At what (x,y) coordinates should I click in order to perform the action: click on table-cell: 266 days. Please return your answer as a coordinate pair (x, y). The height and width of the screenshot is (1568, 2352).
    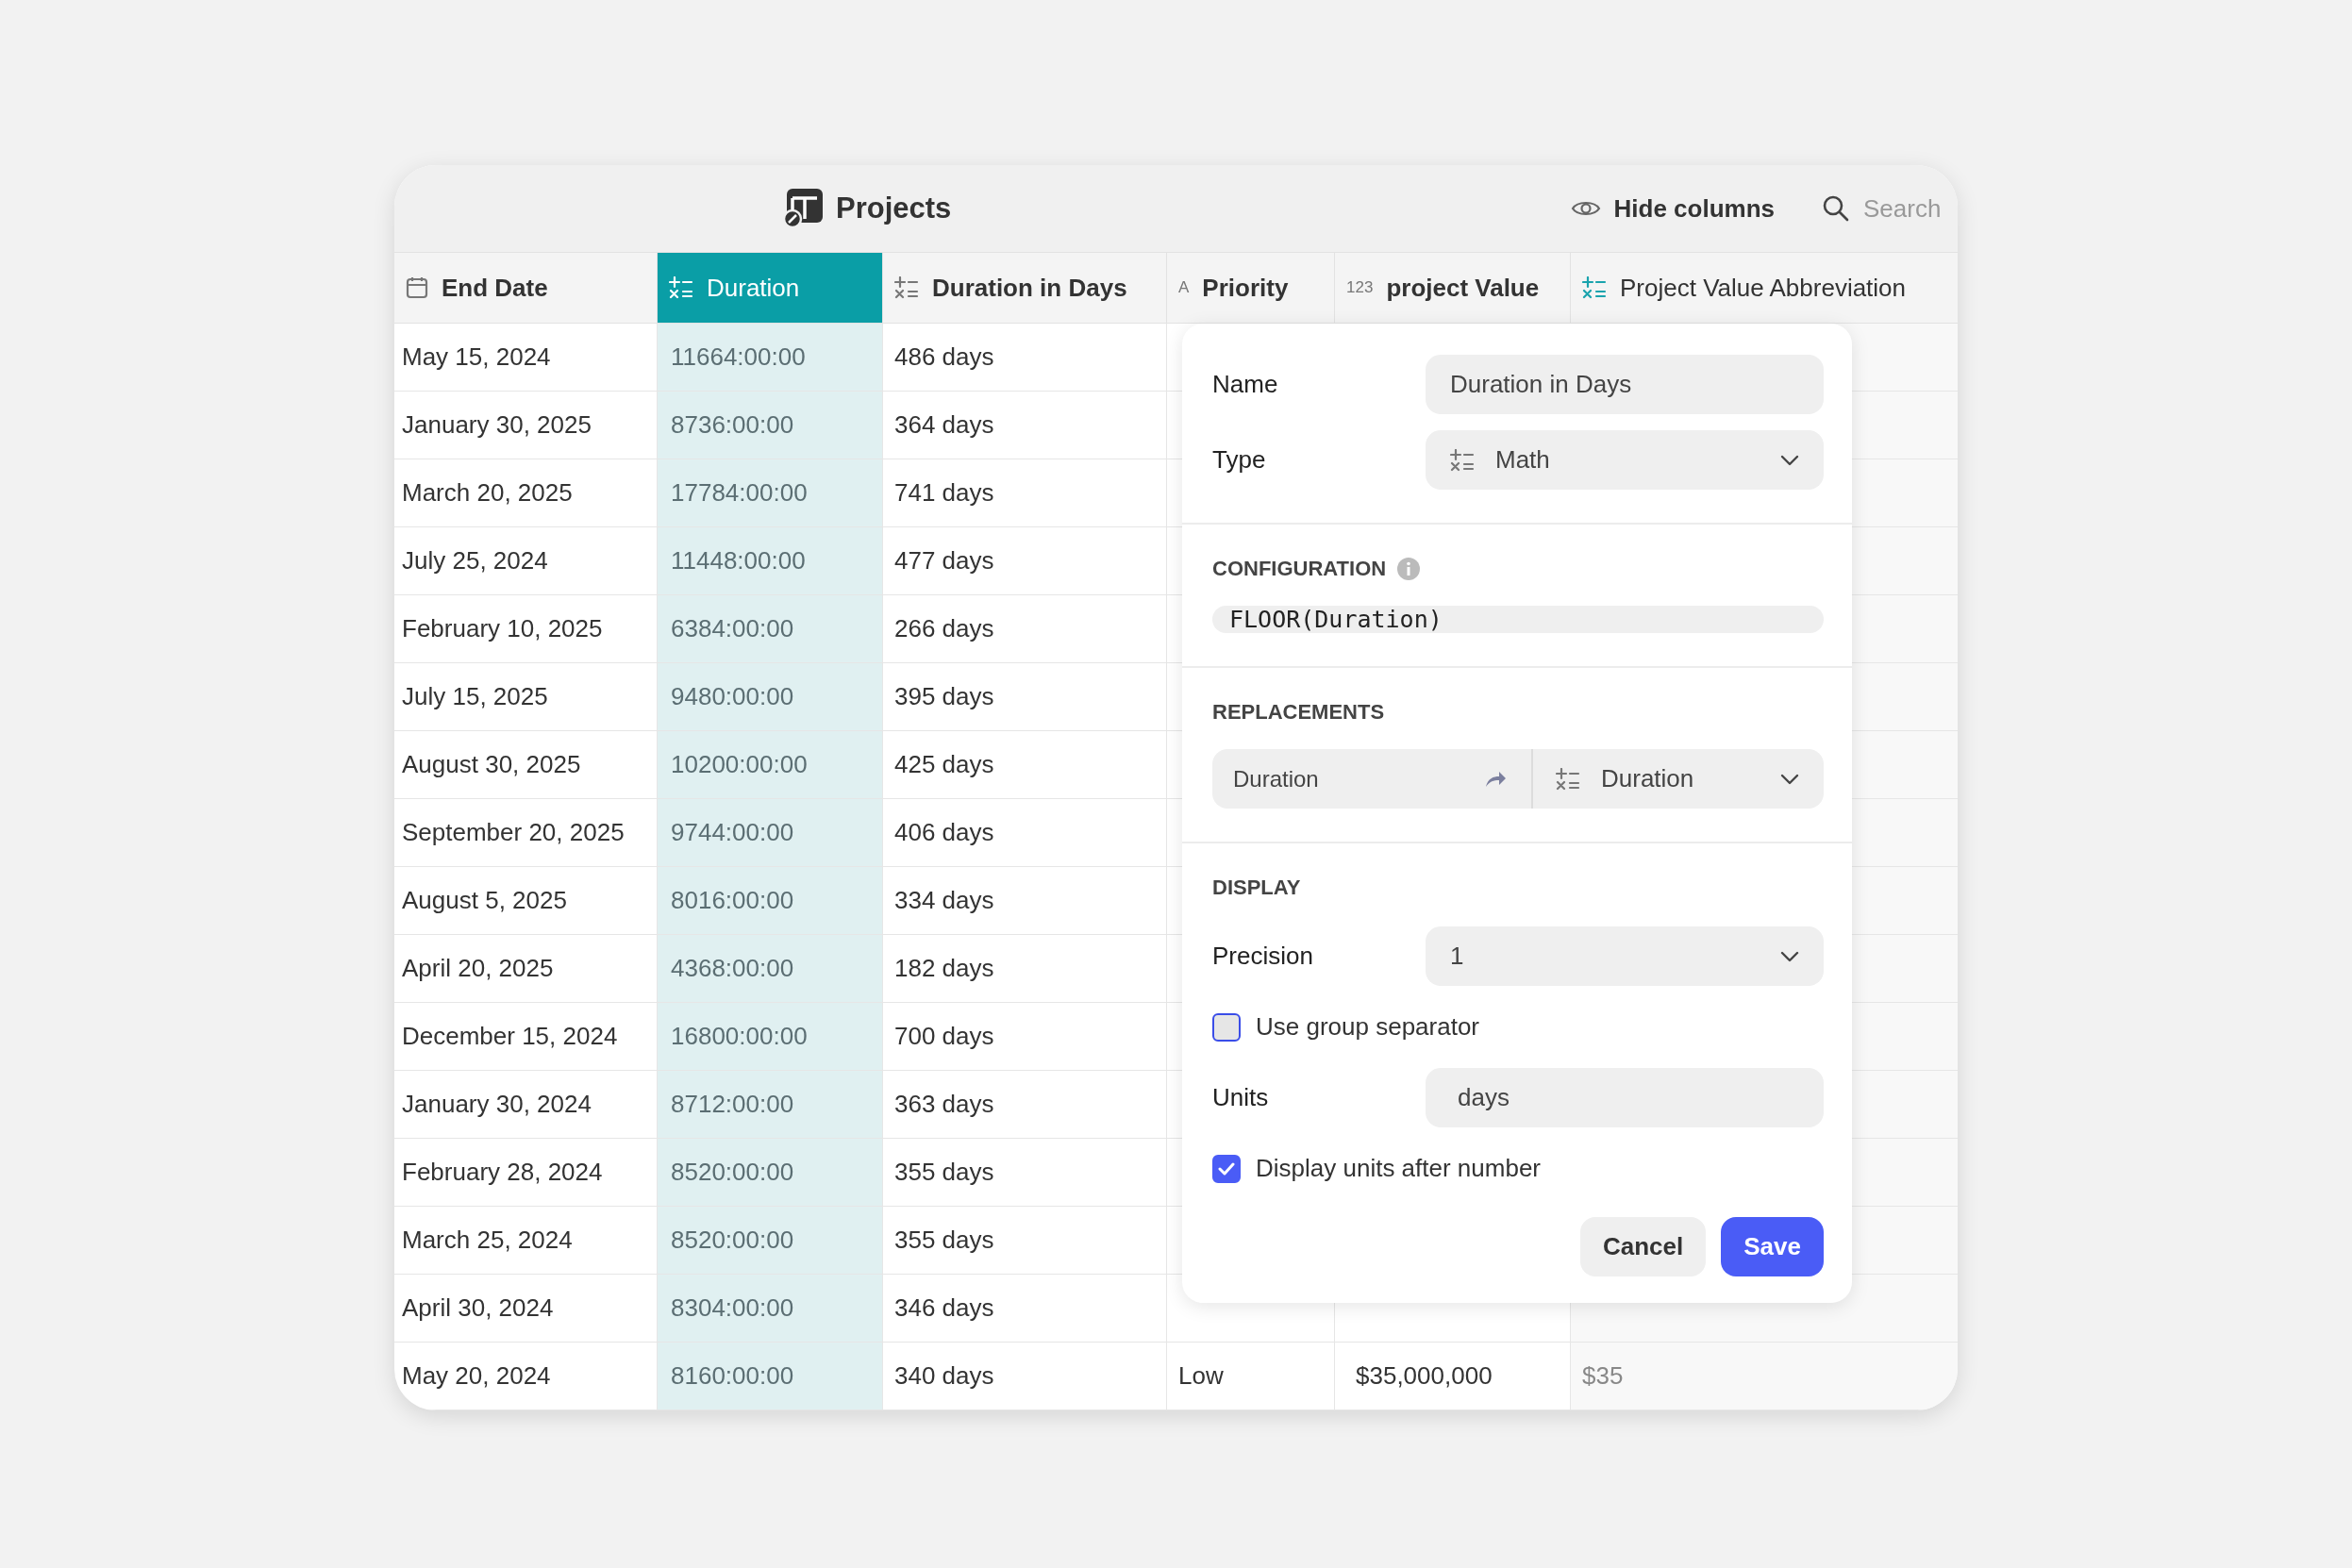
    Looking at the image, I should click on (1025, 628).